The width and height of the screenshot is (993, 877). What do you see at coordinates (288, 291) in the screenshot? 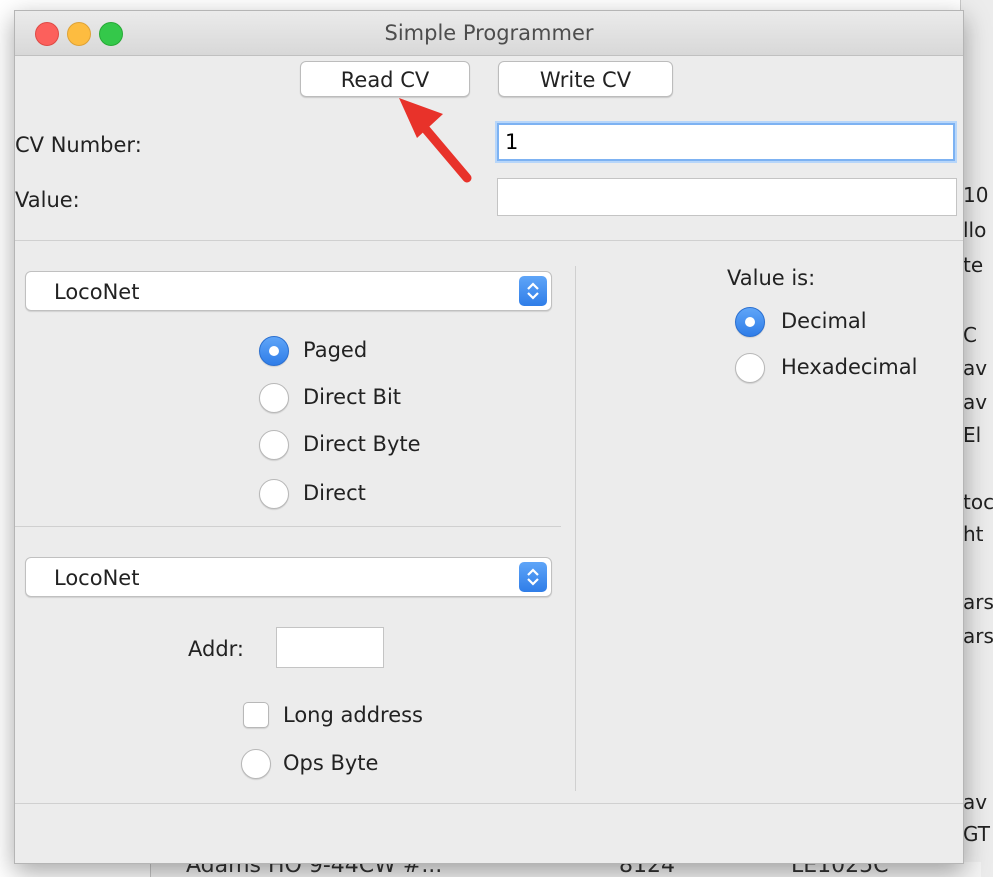
I see `programmer-select: LocoNet` at bounding box center [288, 291].